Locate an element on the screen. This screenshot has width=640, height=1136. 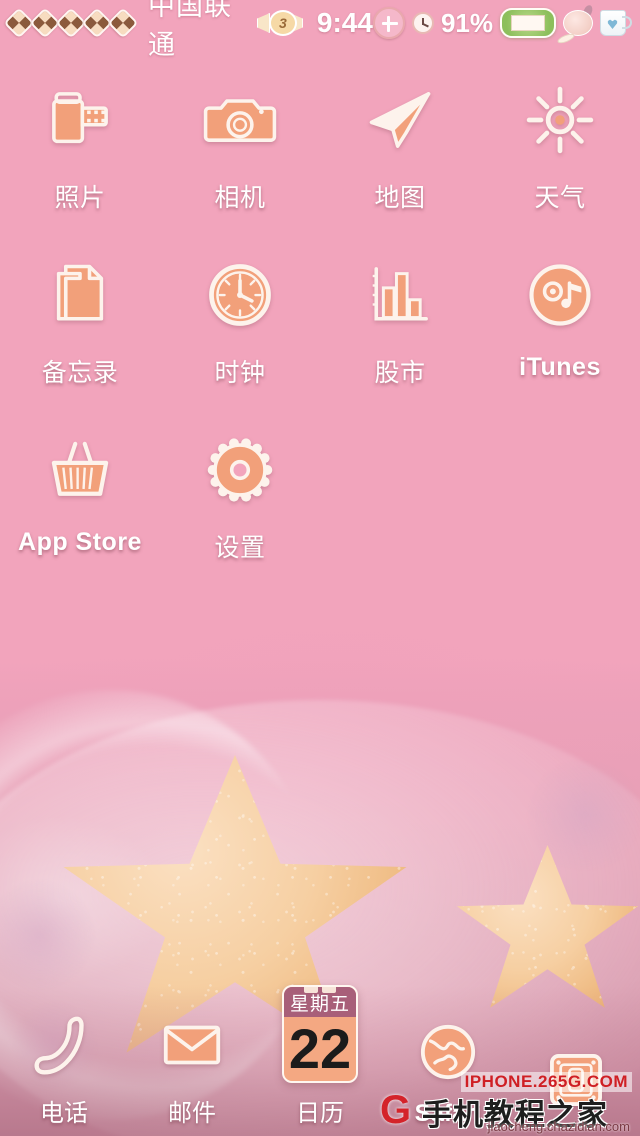
app-bar-chart: 股市 is located at coordinates (400, 334).